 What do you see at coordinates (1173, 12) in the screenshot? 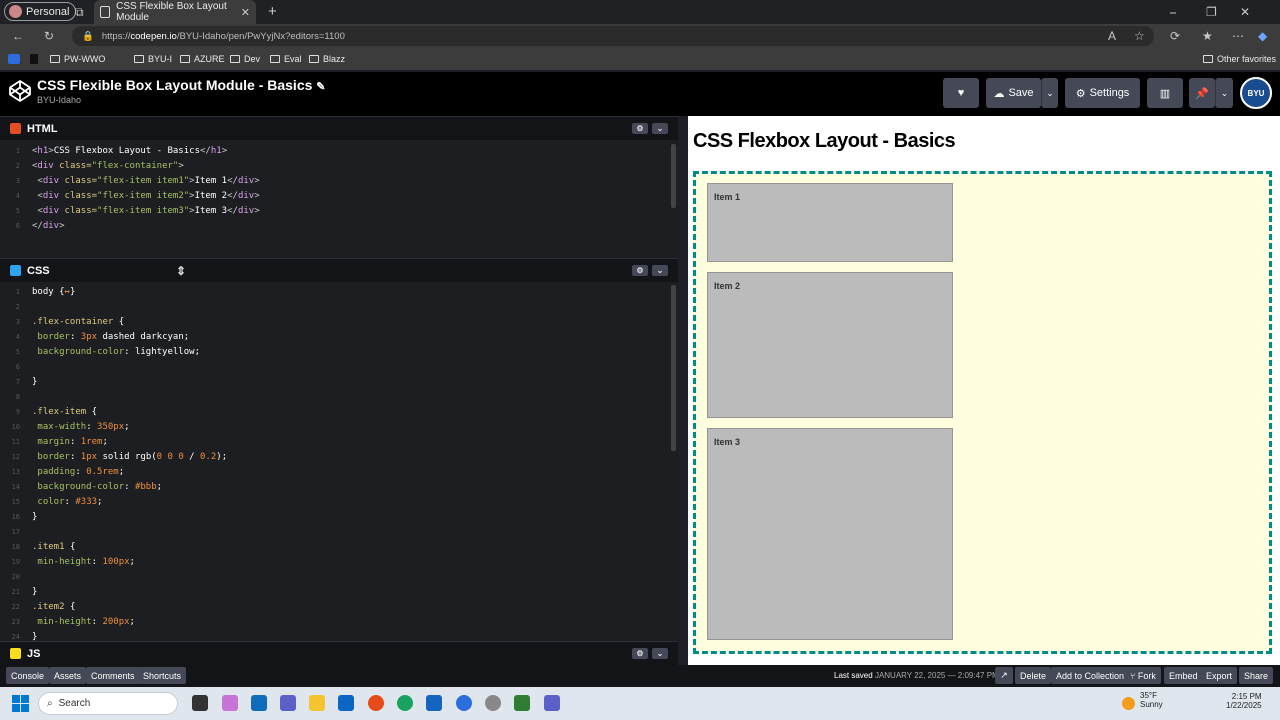
I see `minimize-icon: ⎯` at bounding box center [1173, 12].